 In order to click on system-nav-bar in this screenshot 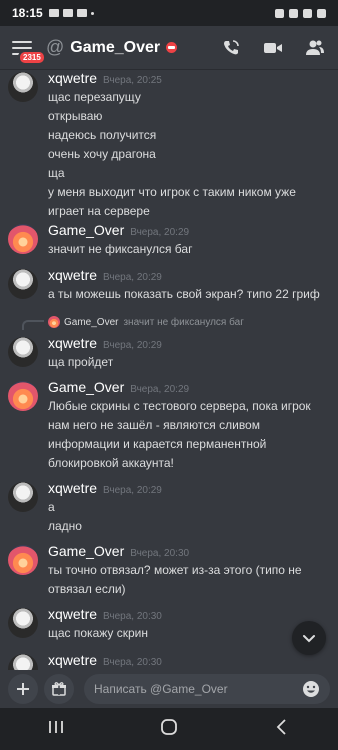, I will do `click(169, 729)`.